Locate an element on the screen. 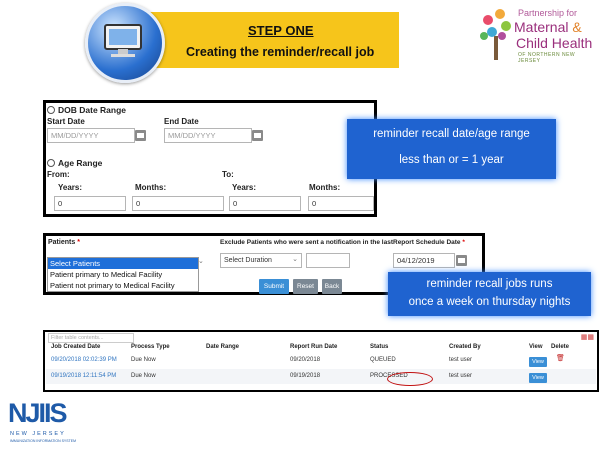  start-date-input: MM/DD/YYYY is located at coordinates (91, 135).